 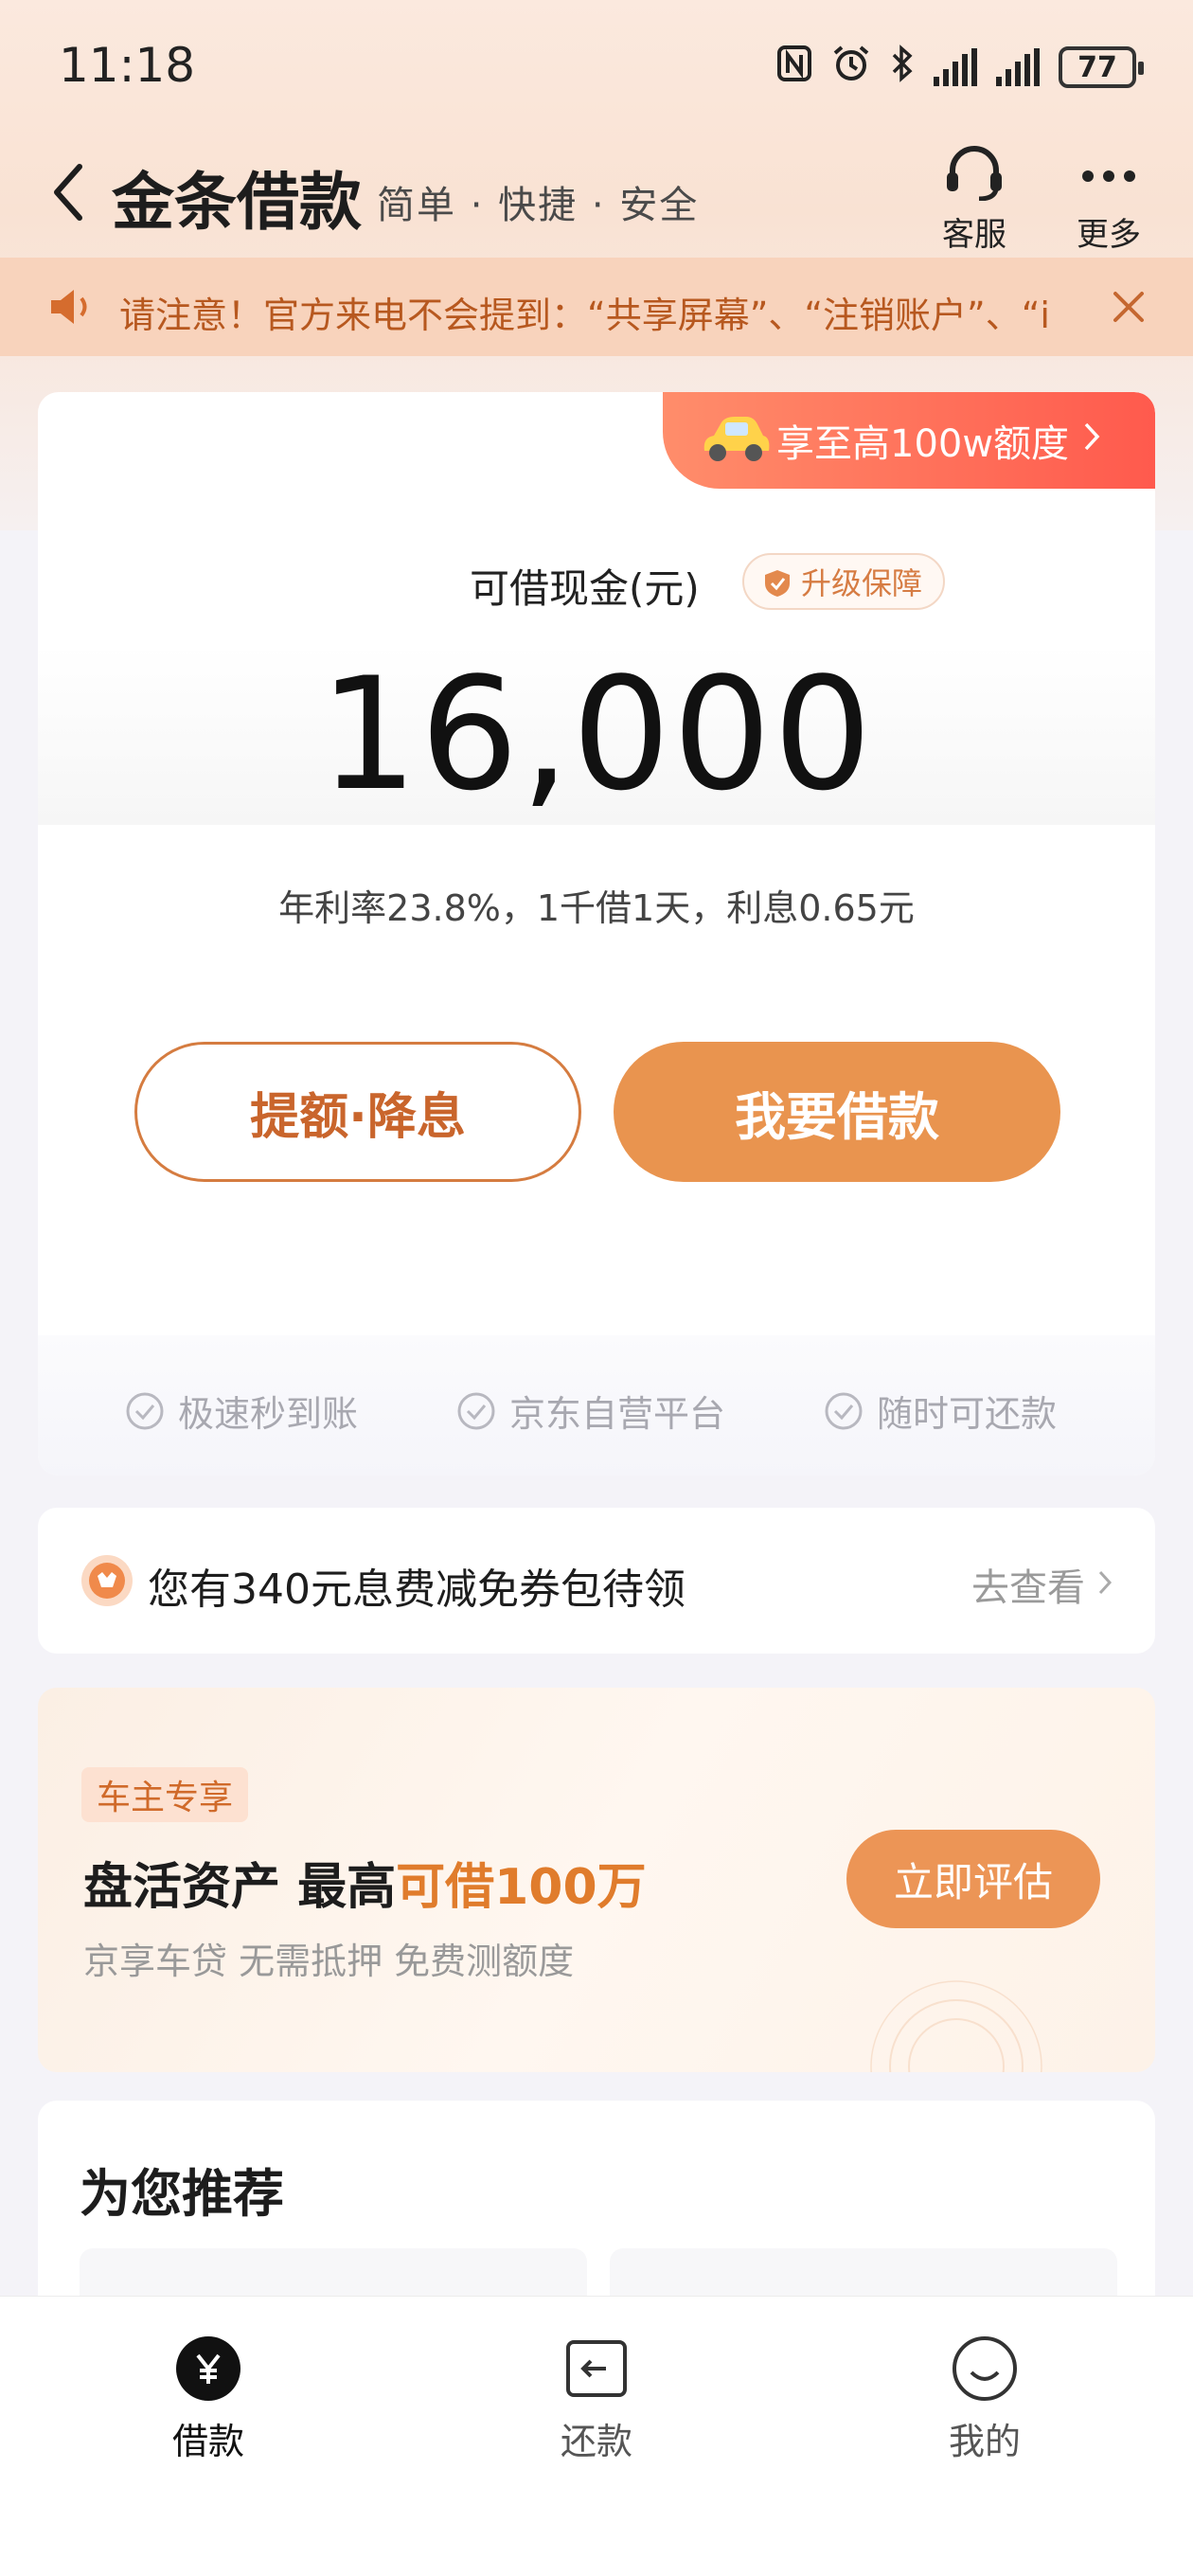 I want to click on bottom-tab-bar: 借款 还款 我的, so click(x=596, y=2436).